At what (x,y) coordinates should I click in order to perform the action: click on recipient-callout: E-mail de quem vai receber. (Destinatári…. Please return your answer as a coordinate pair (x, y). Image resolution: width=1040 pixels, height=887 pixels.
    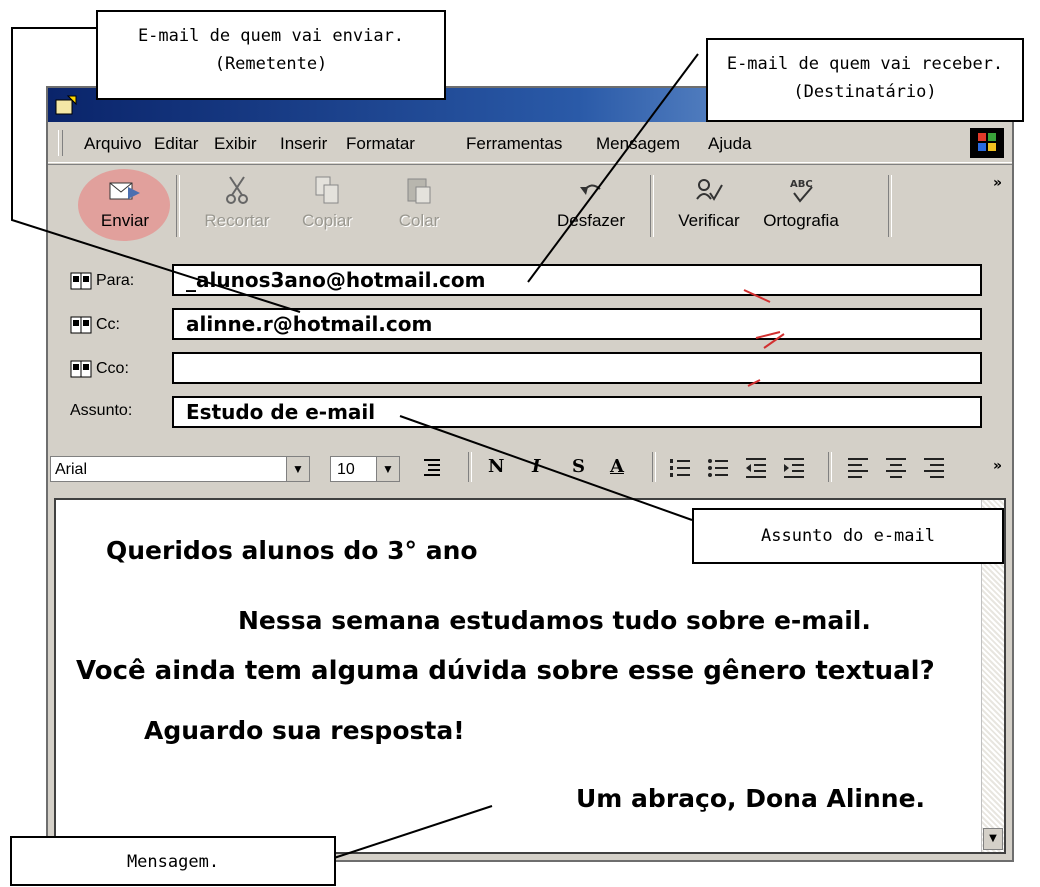
    Looking at the image, I should click on (865, 80).